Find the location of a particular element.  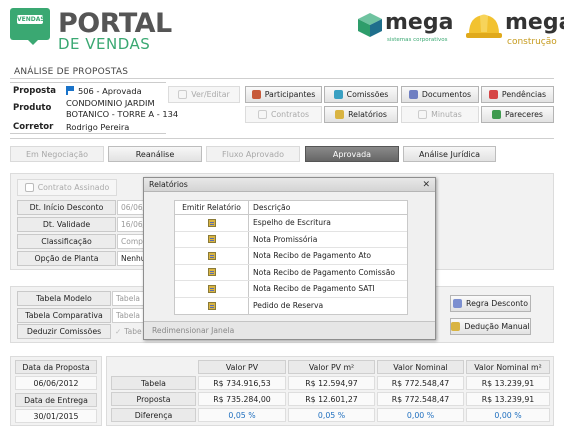

minutas-label: Minutas is located at coordinates (446, 114).